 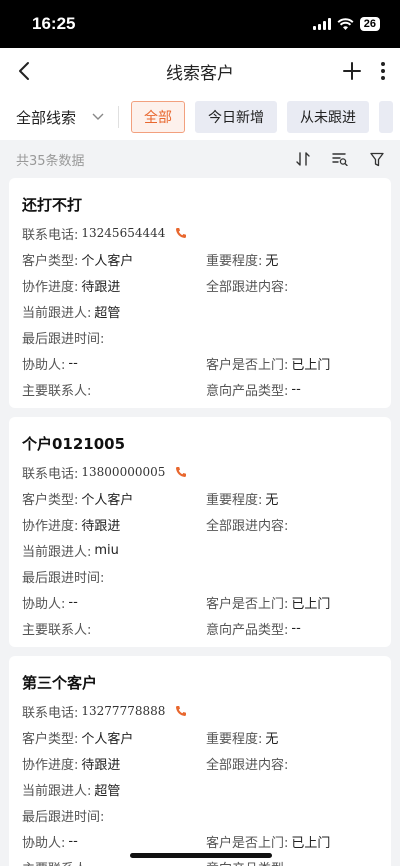 What do you see at coordinates (200, 159) in the screenshot?
I see `summary-row: 共35条数据` at bounding box center [200, 159].